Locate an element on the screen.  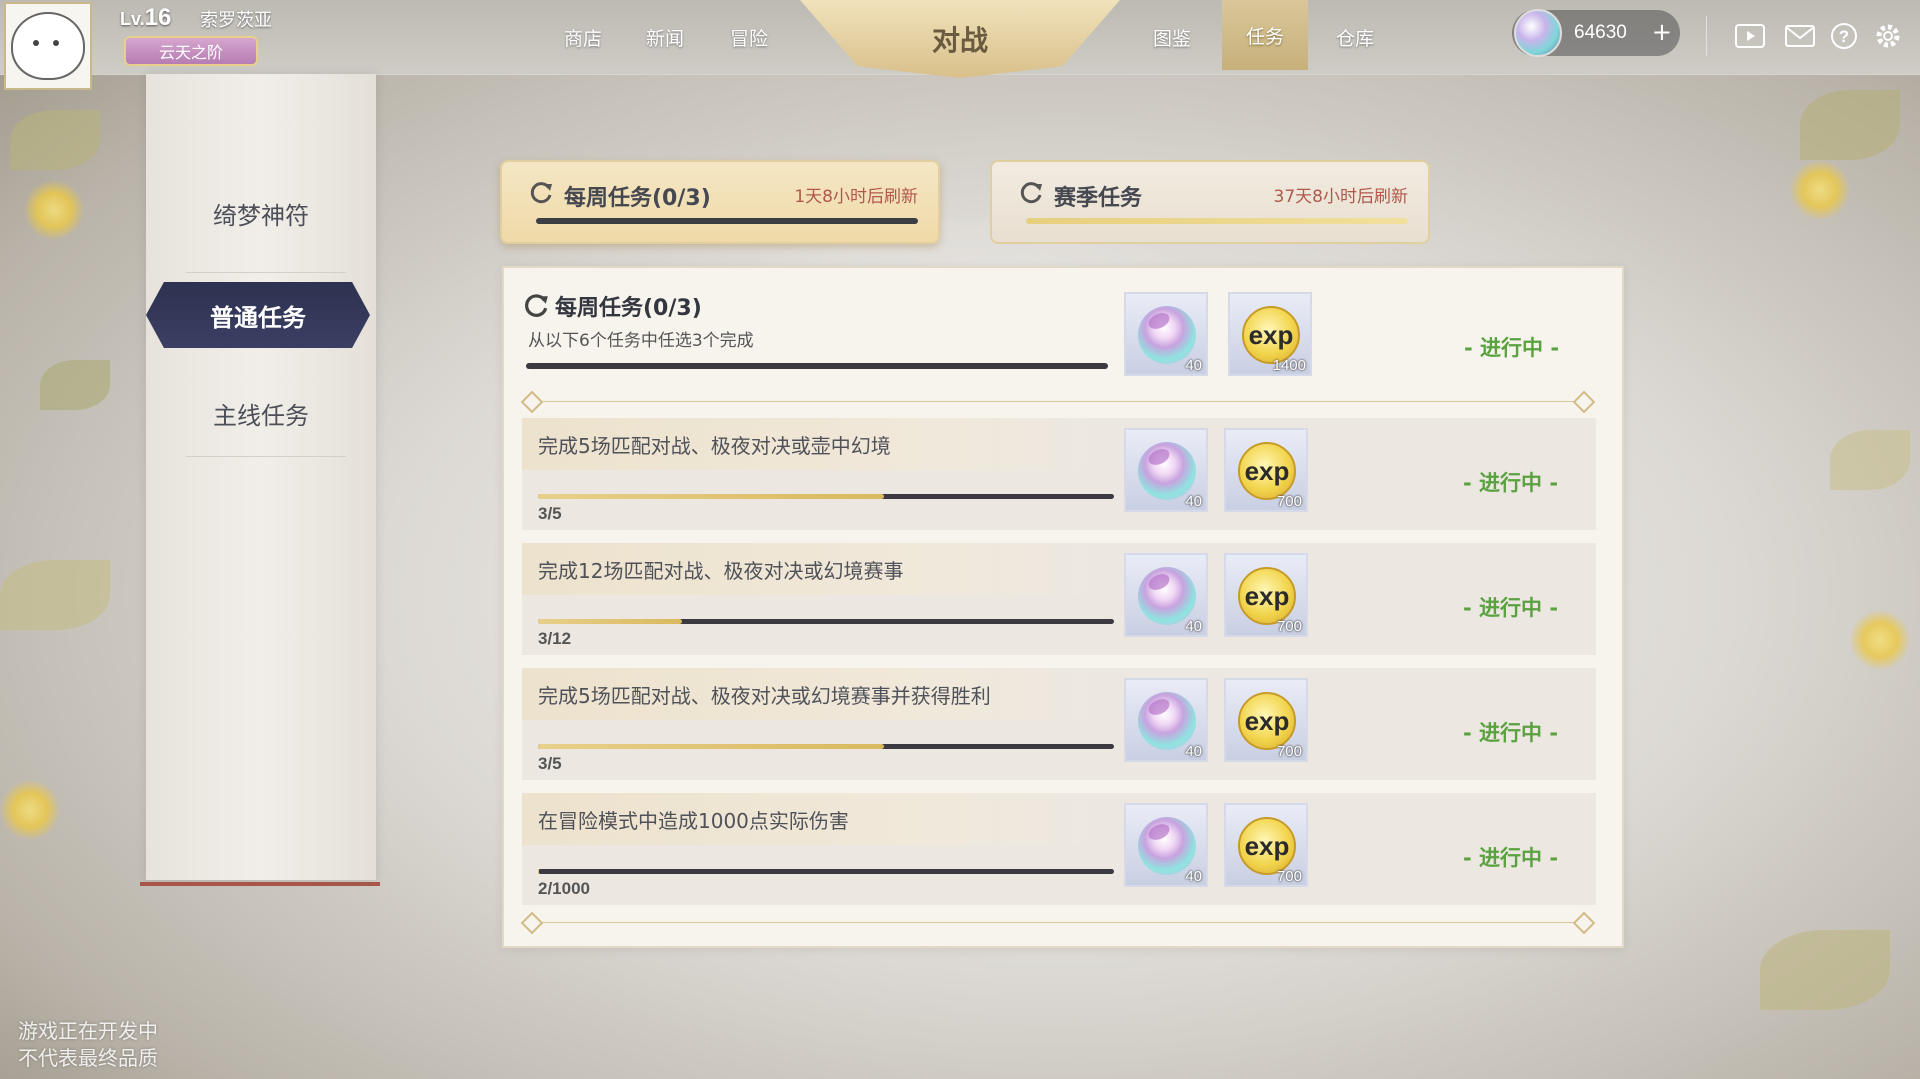
tab-weekly-tasks: 每周任务(0/3) 1天8小时后刷新 is located at coordinates (720, 202).